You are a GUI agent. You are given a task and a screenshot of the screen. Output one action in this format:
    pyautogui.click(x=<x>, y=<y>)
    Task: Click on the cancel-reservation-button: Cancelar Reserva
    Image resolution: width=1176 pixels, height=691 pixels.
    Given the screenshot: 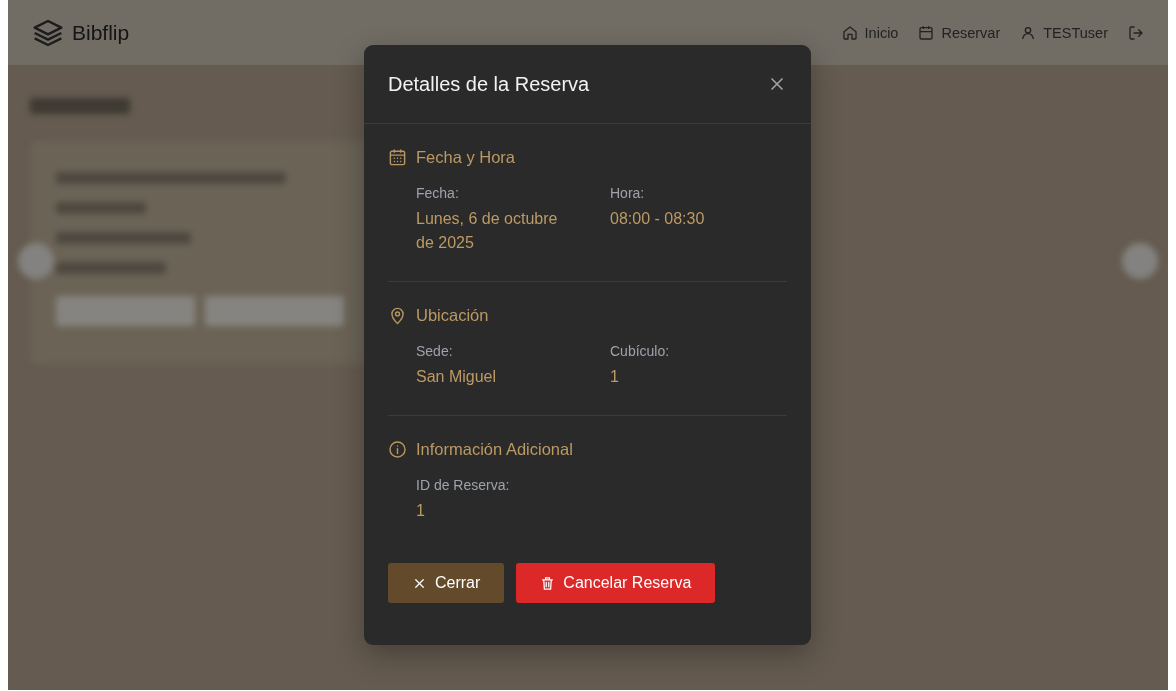 What is the action you would take?
    pyautogui.click(x=616, y=583)
    